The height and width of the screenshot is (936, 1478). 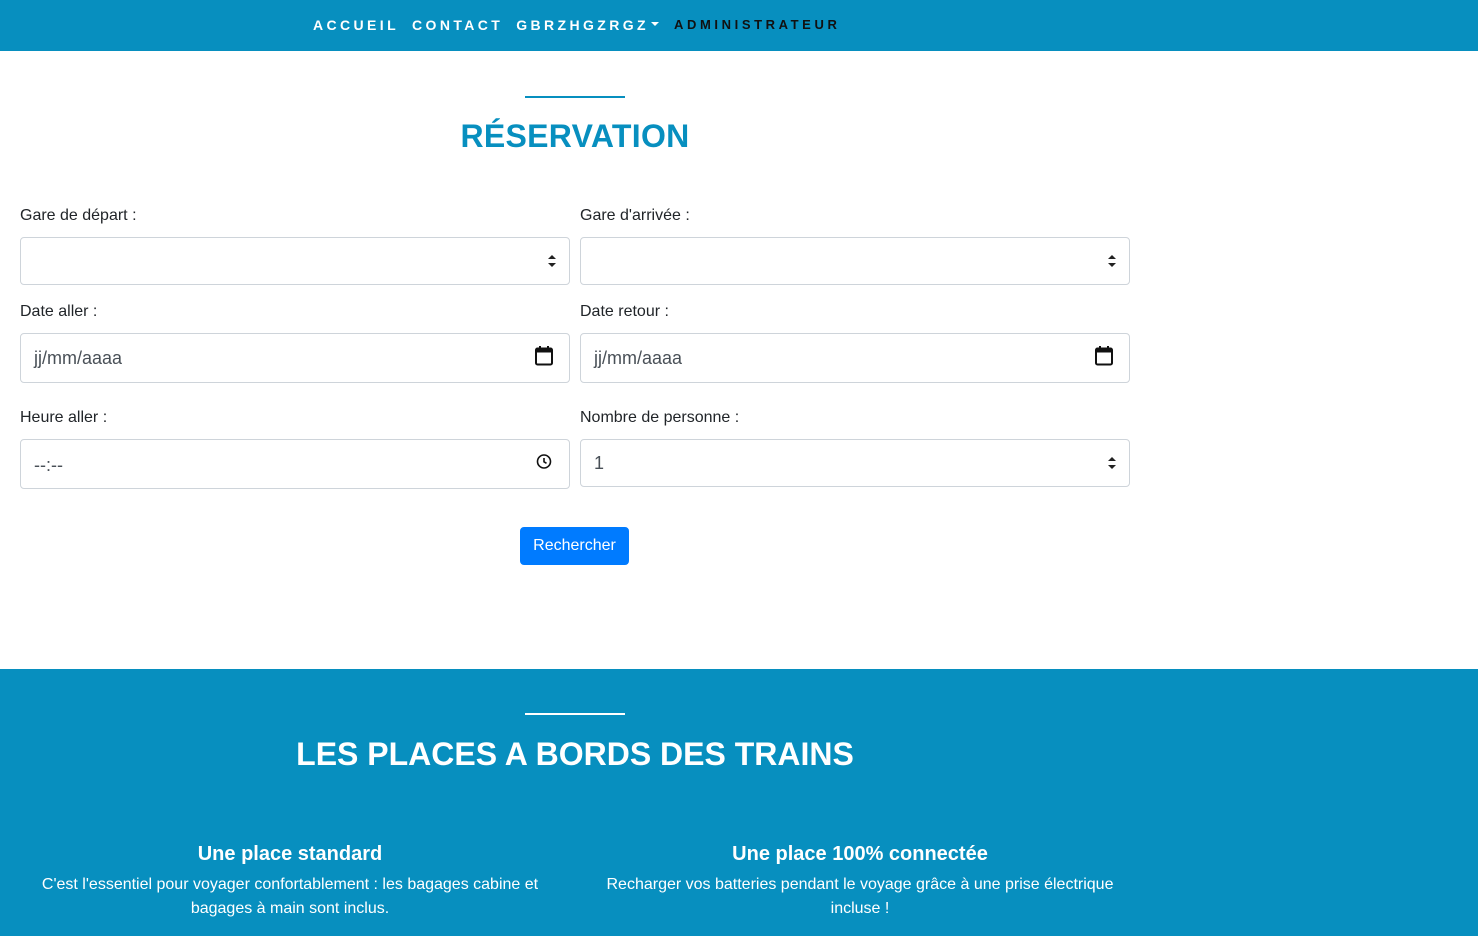 What do you see at coordinates (78, 215) in the screenshot?
I see `departure-label: Gare de départ :` at bounding box center [78, 215].